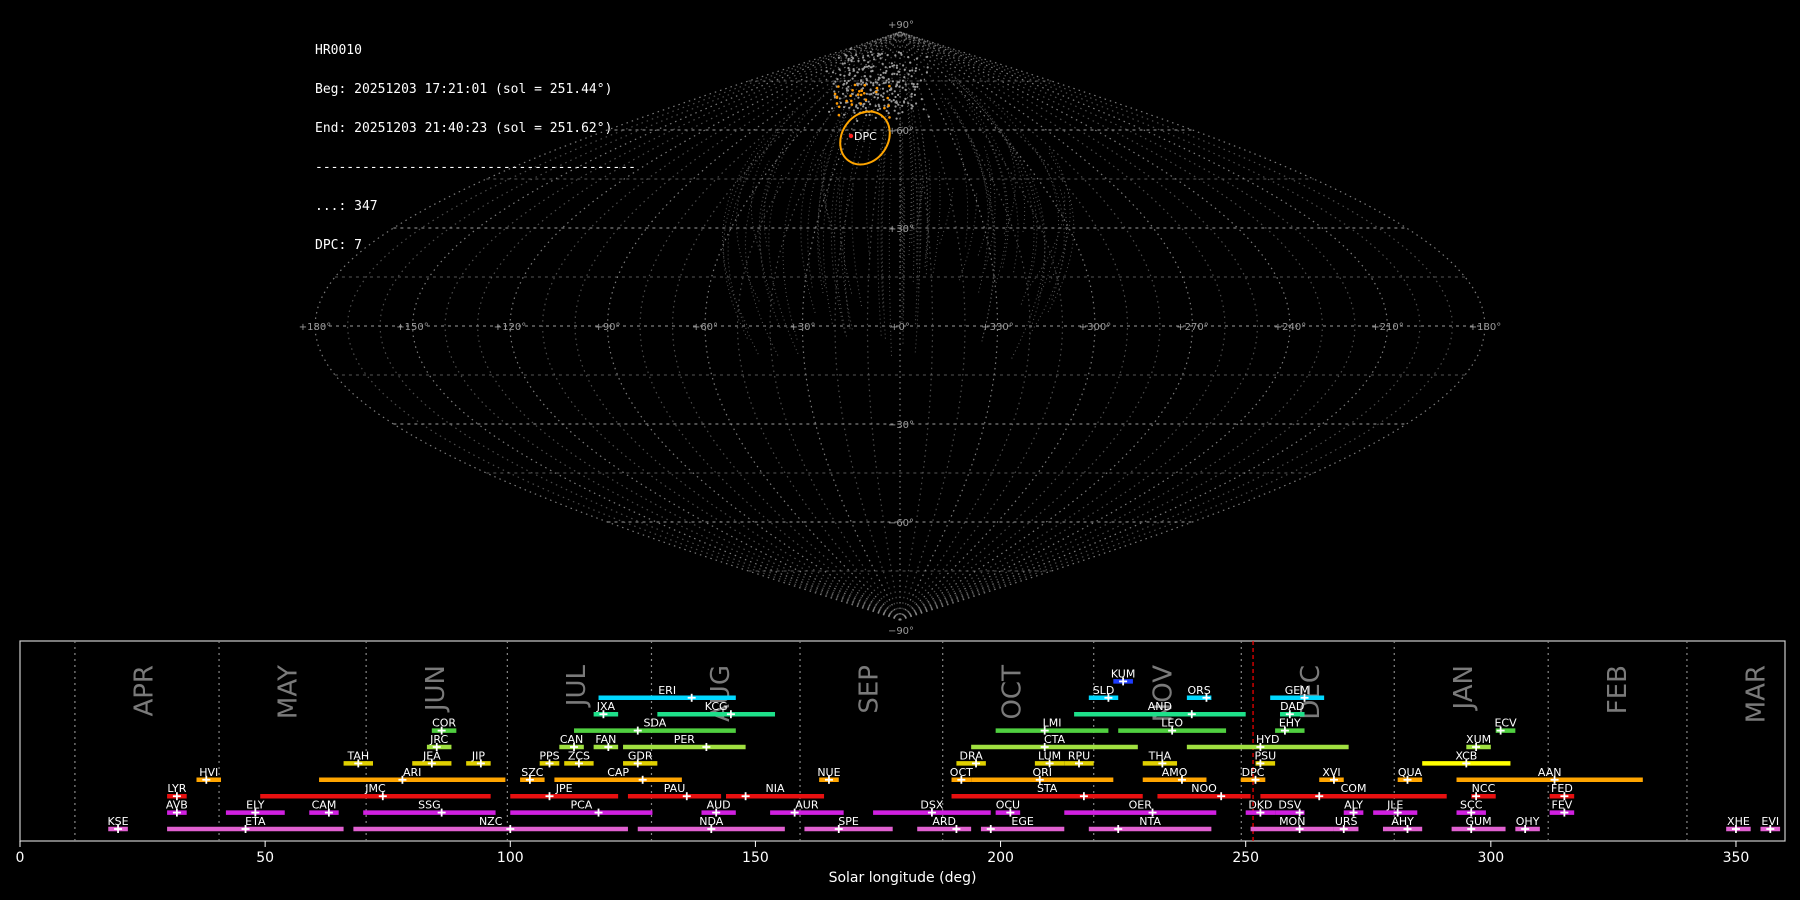 The height and width of the screenshot is (900, 1800). Describe the element at coordinates (1471, 805) in the screenshot. I see `shower-code-label: SCC` at that location.